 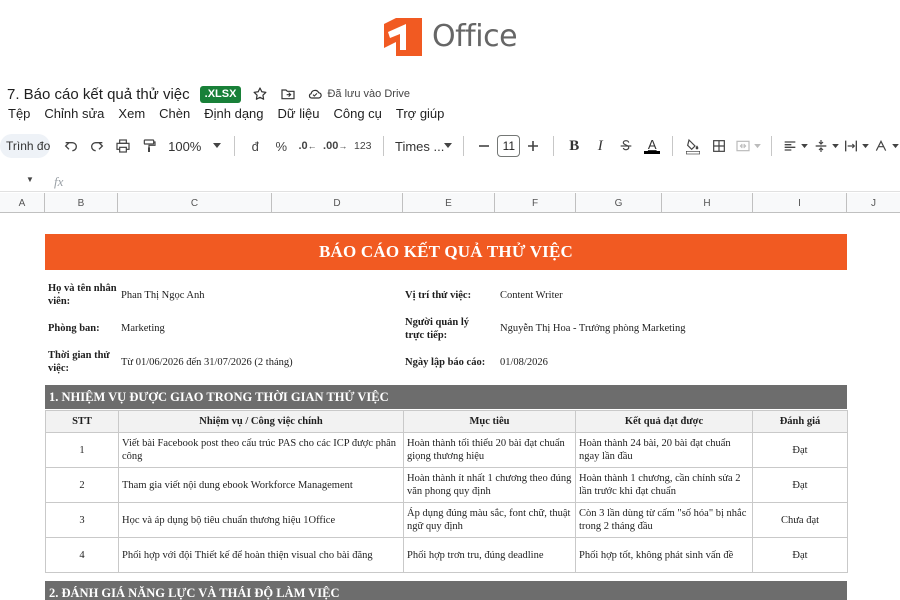 I want to click on name-box-dropdown-icon: ▼, so click(x=30, y=179).